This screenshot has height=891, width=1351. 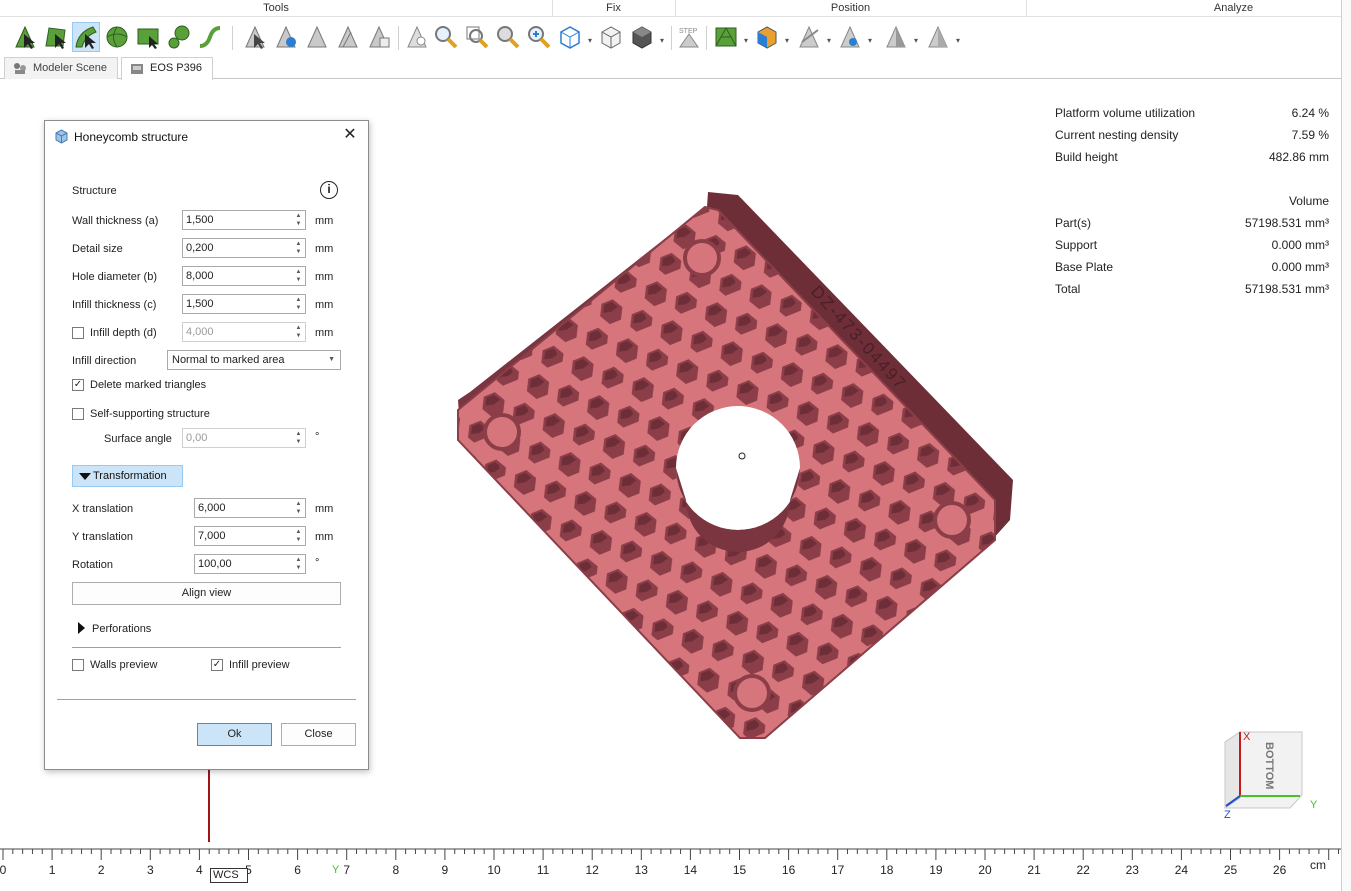 I want to click on section-label: Transformation, so click(x=130, y=476).